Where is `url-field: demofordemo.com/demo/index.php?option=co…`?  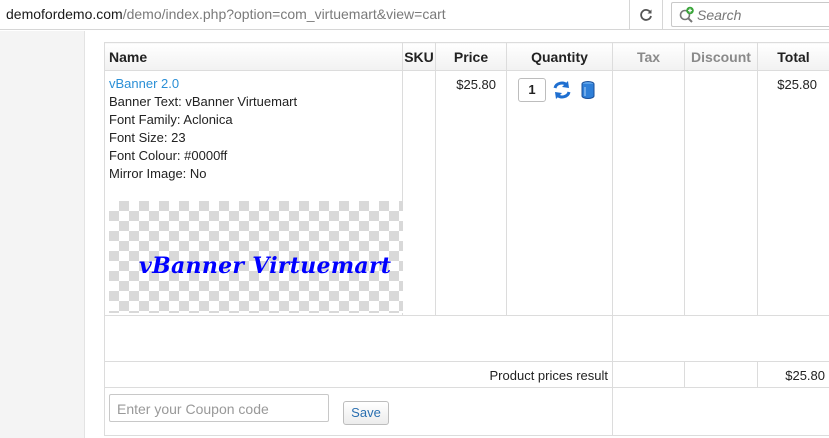 url-field: demofordemo.com/demo/index.php?option=co… is located at coordinates (226, 14).